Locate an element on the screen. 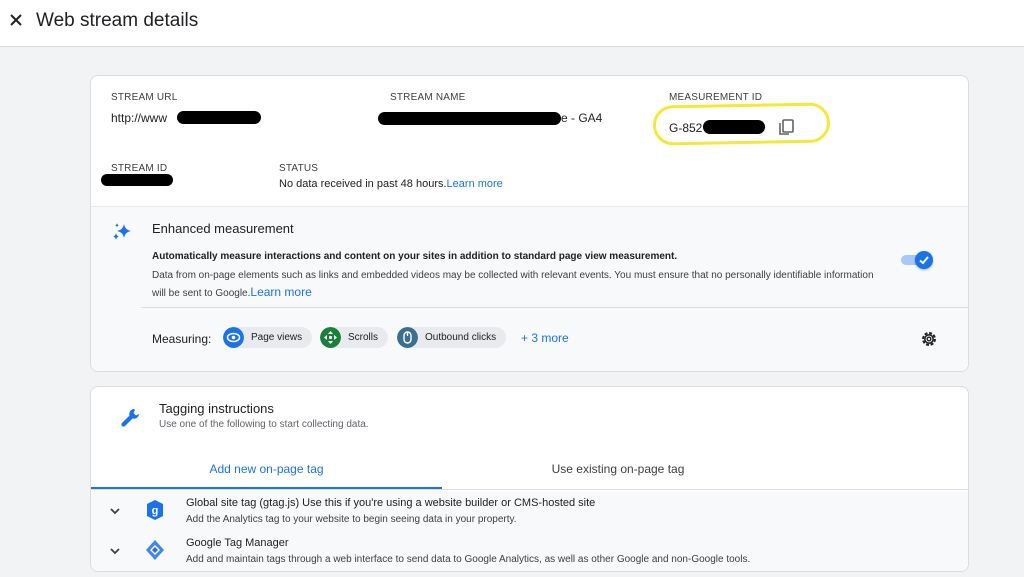 This screenshot has width=1024, height=577. tag-manager-icon is located at coordinates (155, 550).